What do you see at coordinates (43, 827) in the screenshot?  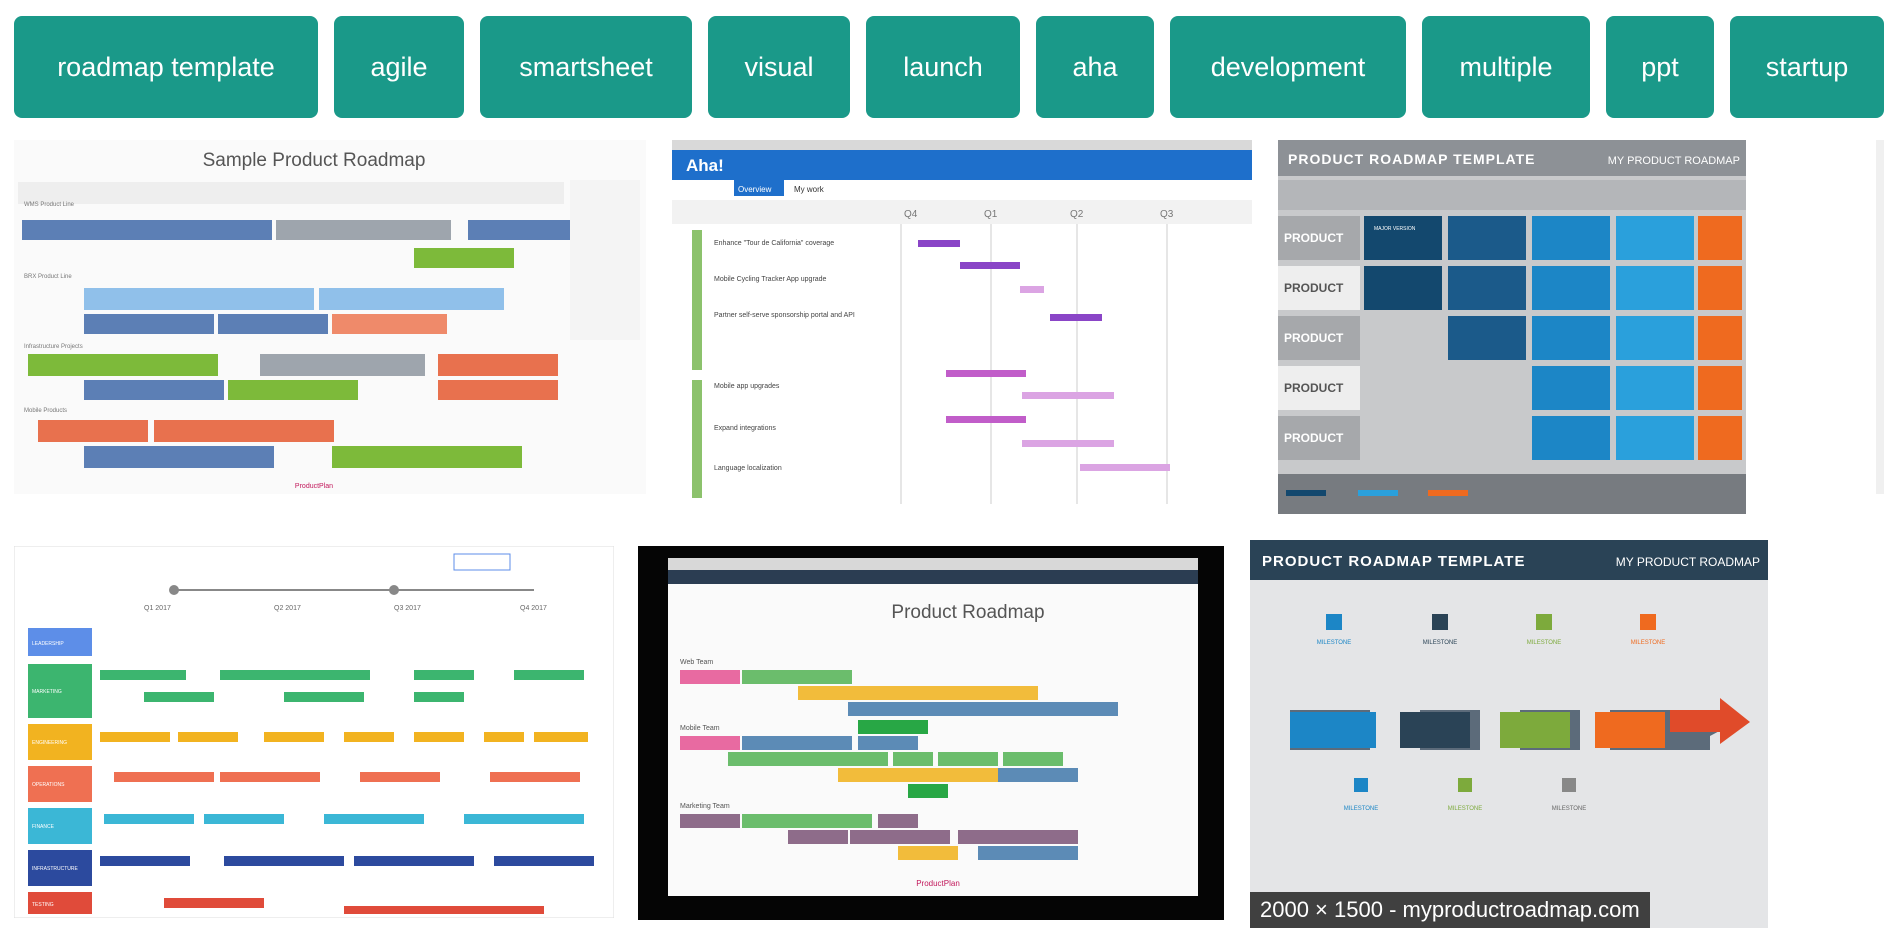 I see `svg-text: FINANCE` at bounding box center [43, 827].